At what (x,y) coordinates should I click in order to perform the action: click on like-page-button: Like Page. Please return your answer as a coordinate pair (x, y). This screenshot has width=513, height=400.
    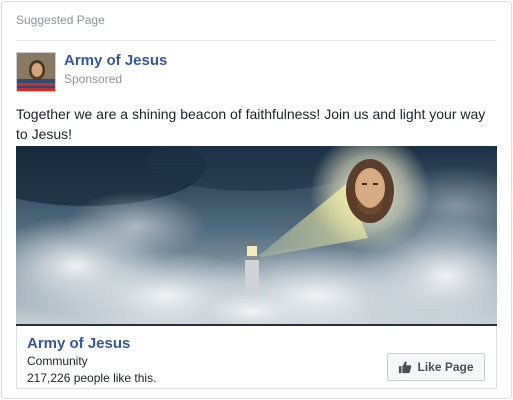
    Looking at the image, I should click on (436, 367).